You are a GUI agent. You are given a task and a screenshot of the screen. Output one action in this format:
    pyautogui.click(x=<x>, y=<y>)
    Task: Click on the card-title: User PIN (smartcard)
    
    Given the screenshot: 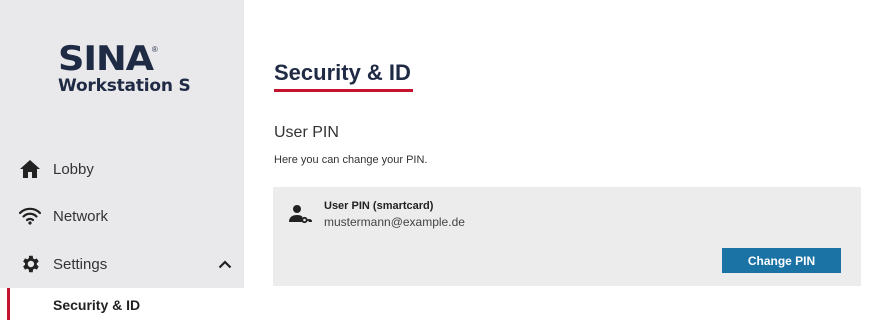 What is the action you would take?
    pyautogui.click(x=379, y=206)
    